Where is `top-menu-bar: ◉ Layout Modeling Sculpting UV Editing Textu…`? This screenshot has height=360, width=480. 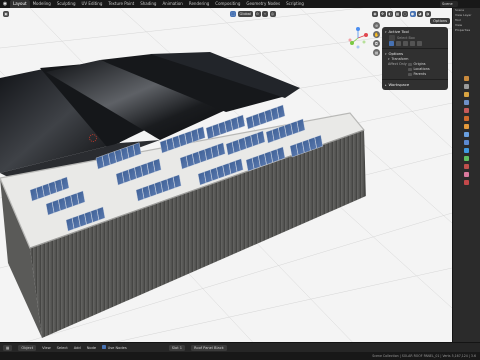 top-menu-bar: ◉ Layout Modeling Sculpting UV Editing Textu… is located at coordinates (240, 4).